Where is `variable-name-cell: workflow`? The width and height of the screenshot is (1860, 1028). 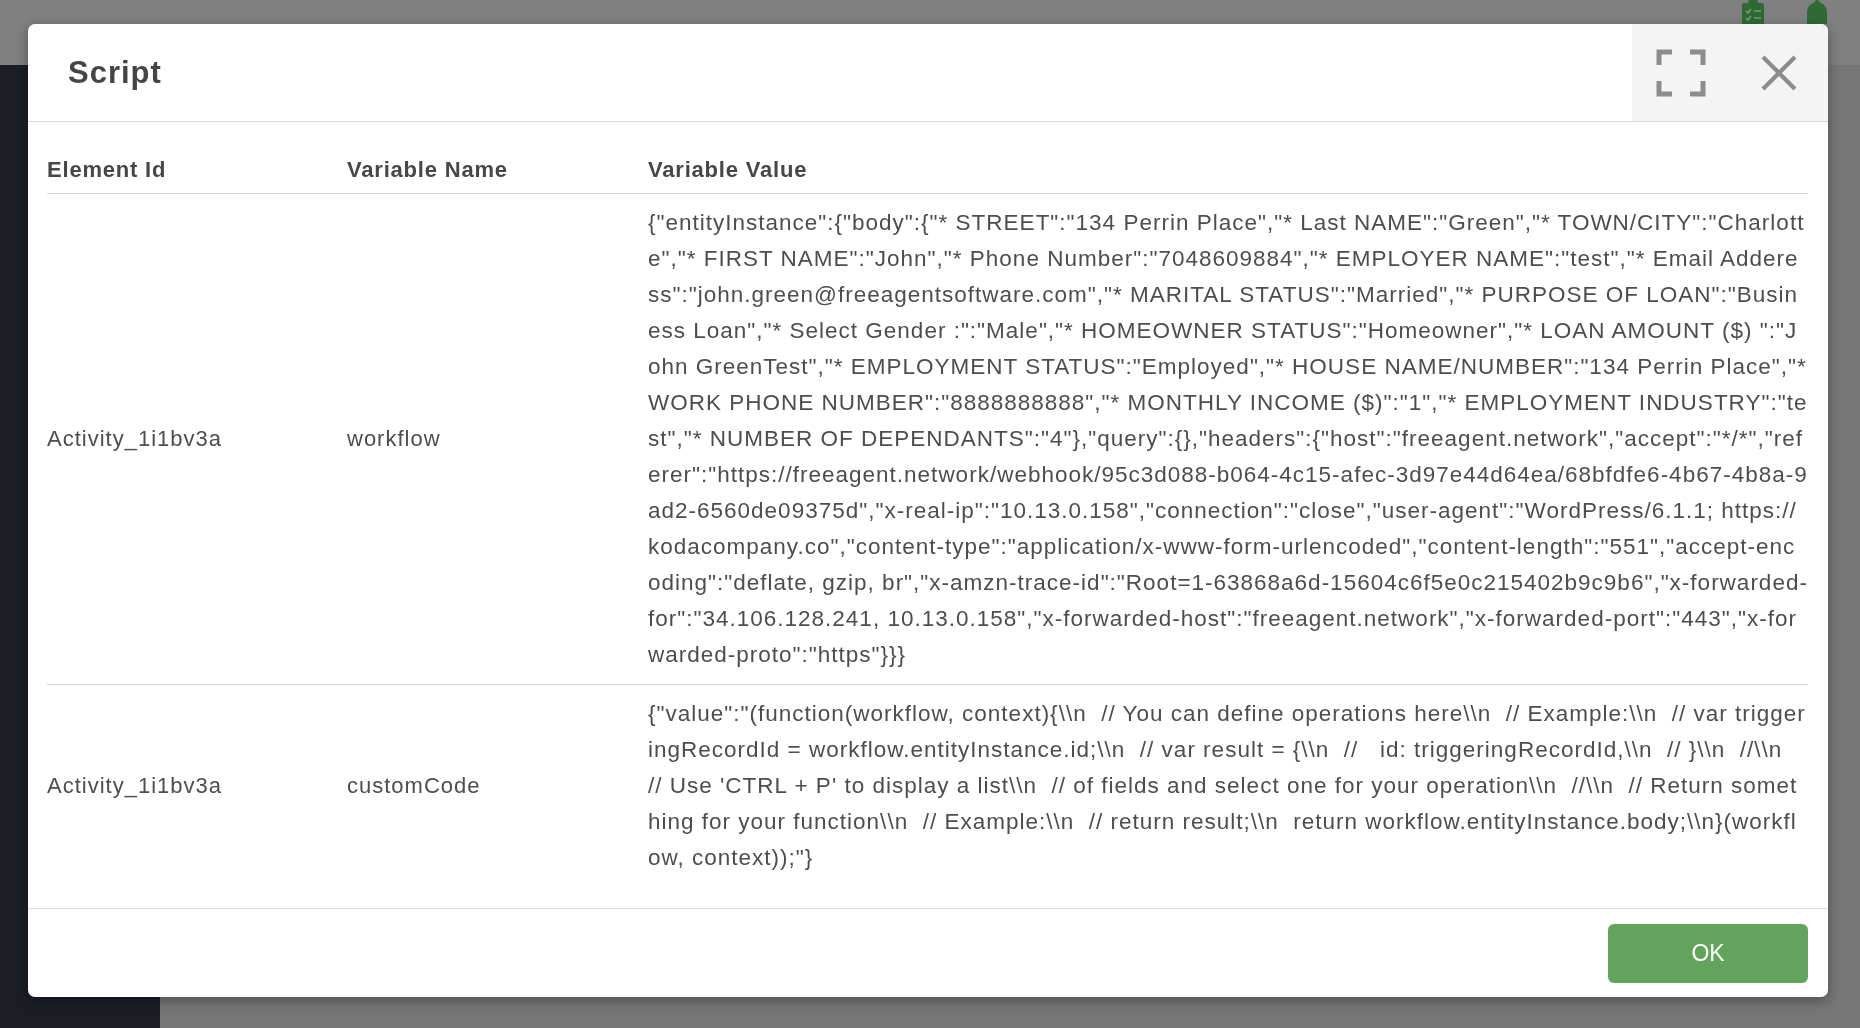
variable-name-cell: workflow is located at coordinates (394, 438).